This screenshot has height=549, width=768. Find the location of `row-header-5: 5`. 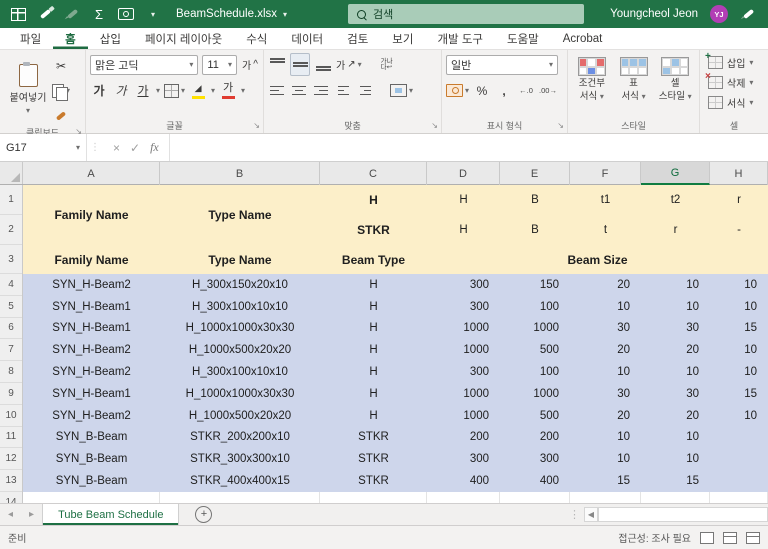

row-header-5: 5 is located at coordinates (11, 307).